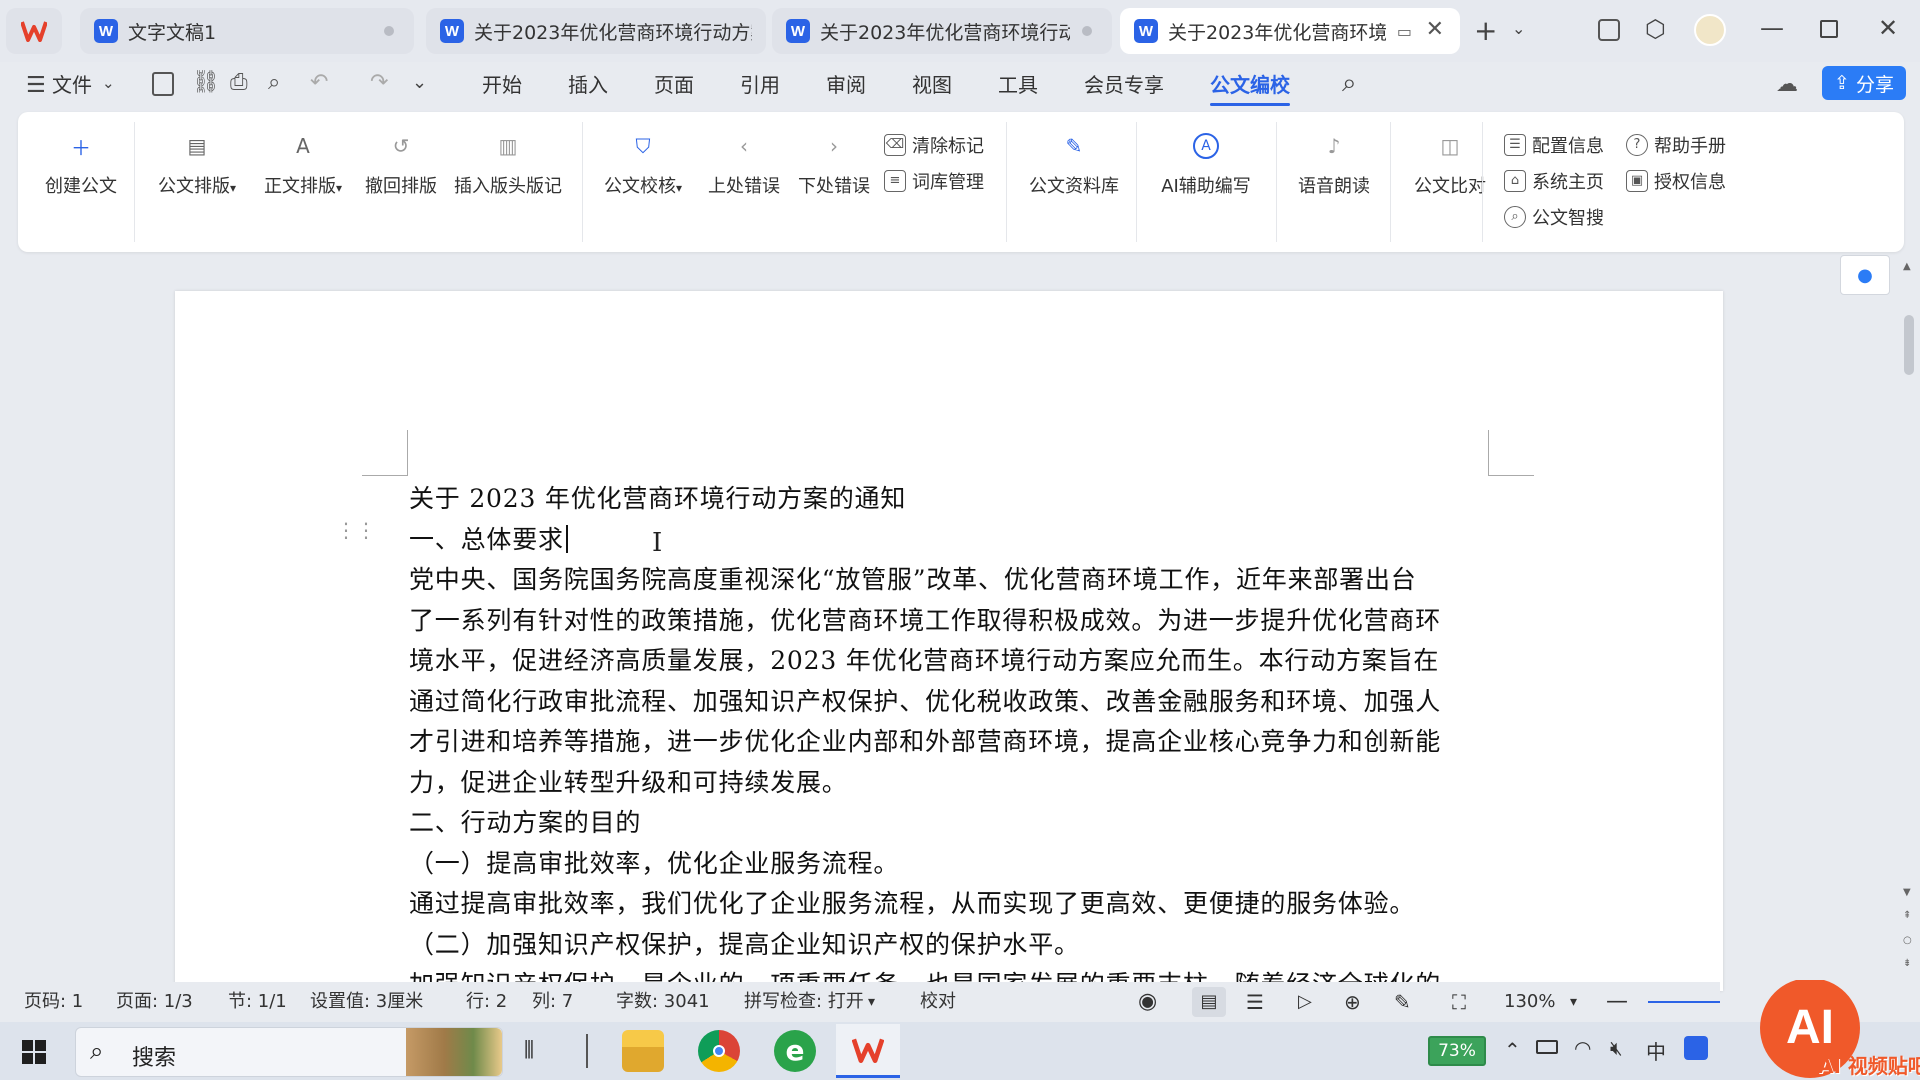 The width and height of the screenshot is (1920, 1080). Describe the element at coordinates (1485, 31) in the screenshot. I see `new-tab-icon: +` at that location.